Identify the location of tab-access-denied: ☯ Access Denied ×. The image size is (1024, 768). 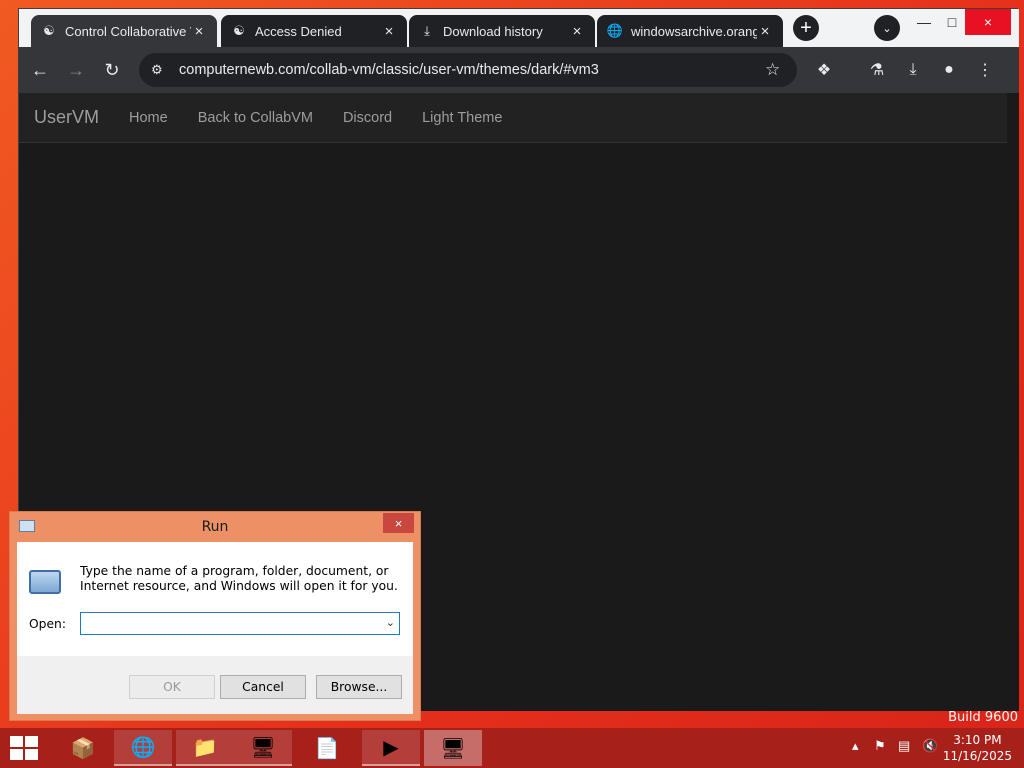
(314, 31).